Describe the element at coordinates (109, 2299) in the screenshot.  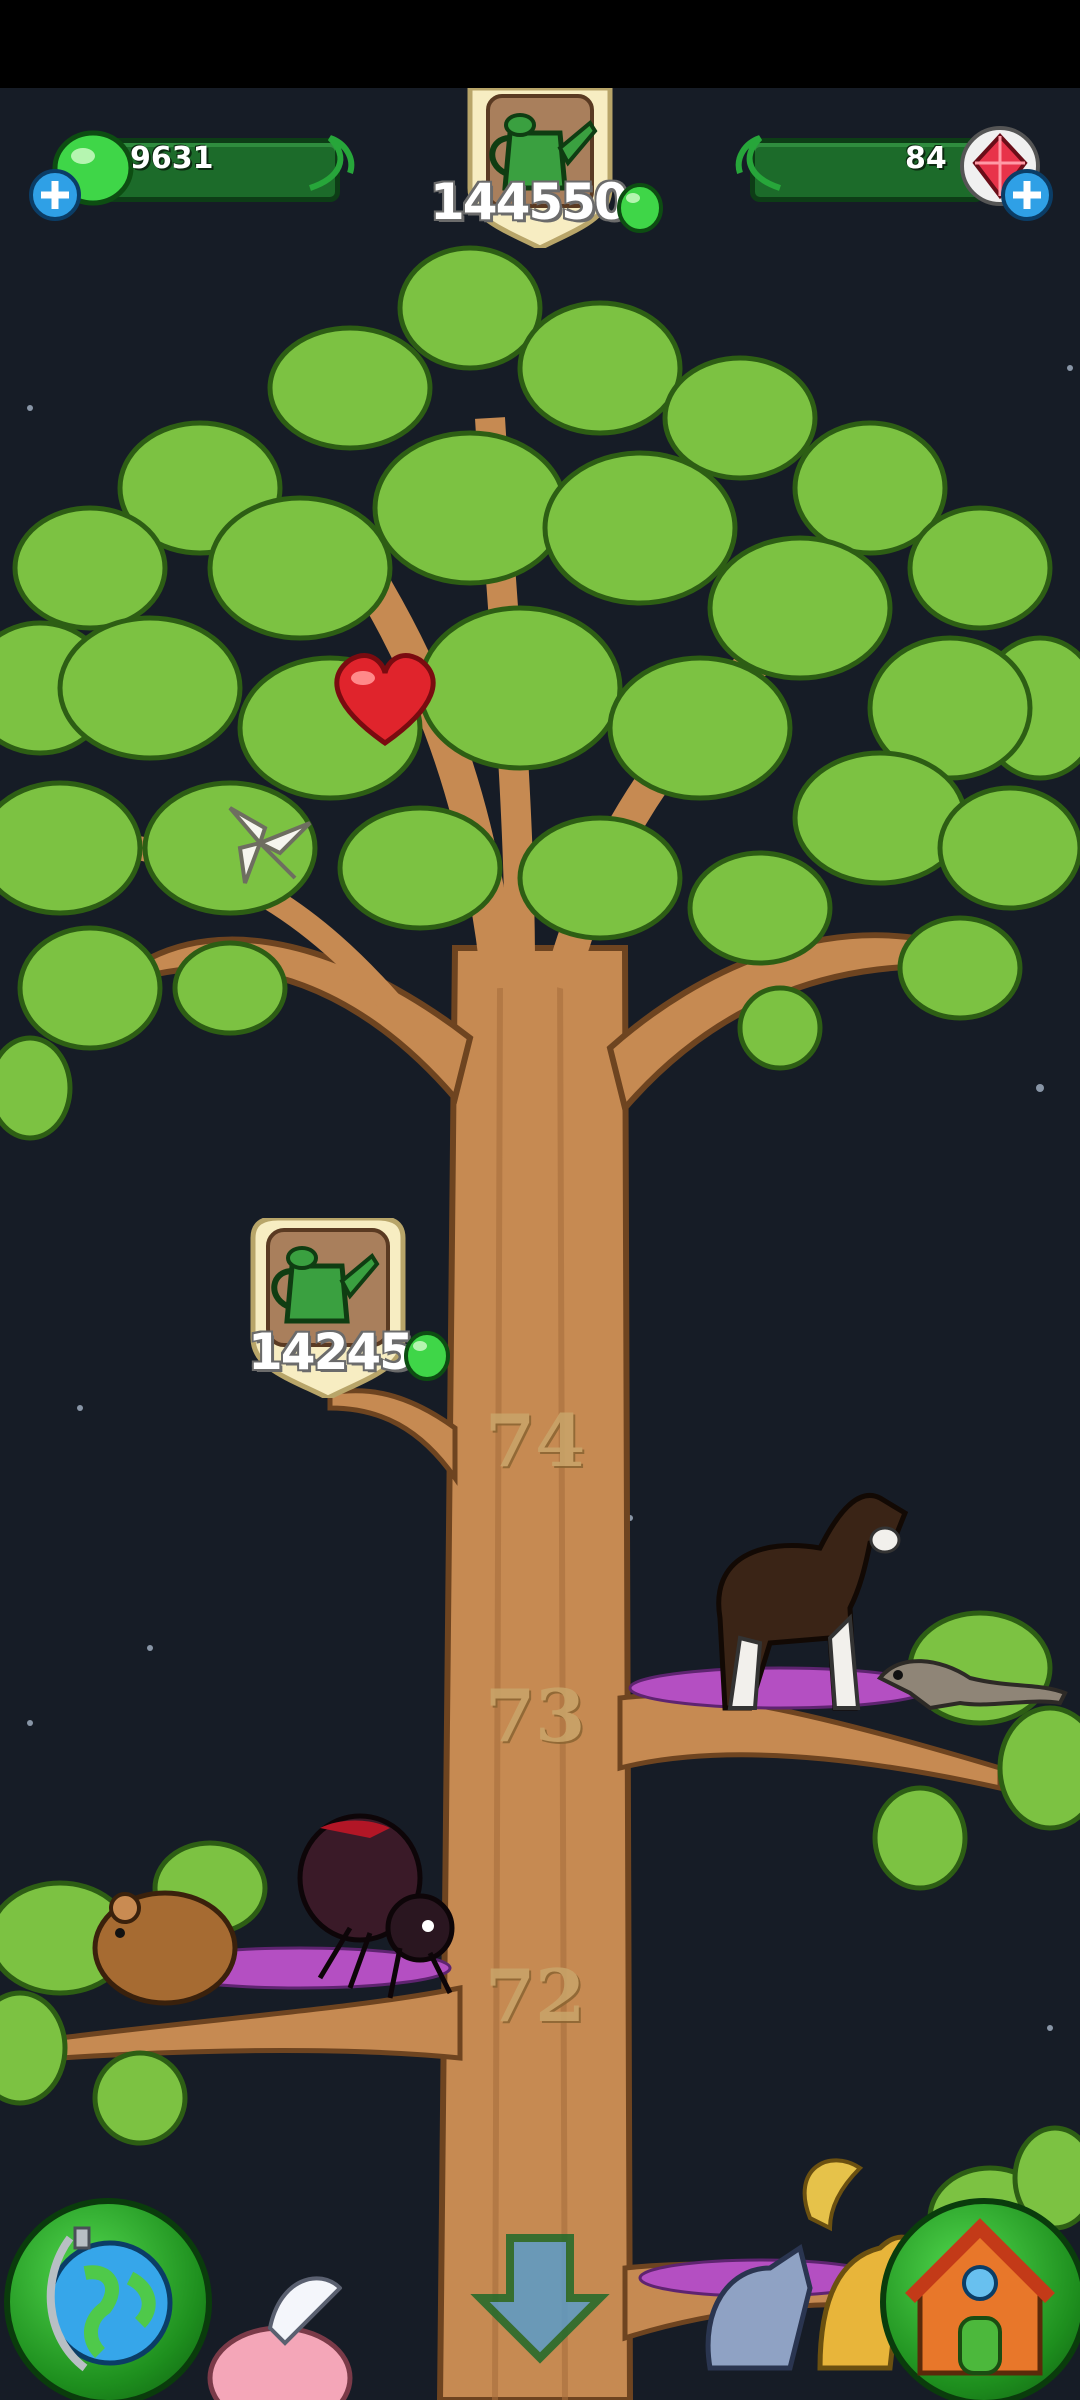
I see `globe-icon` at that location.